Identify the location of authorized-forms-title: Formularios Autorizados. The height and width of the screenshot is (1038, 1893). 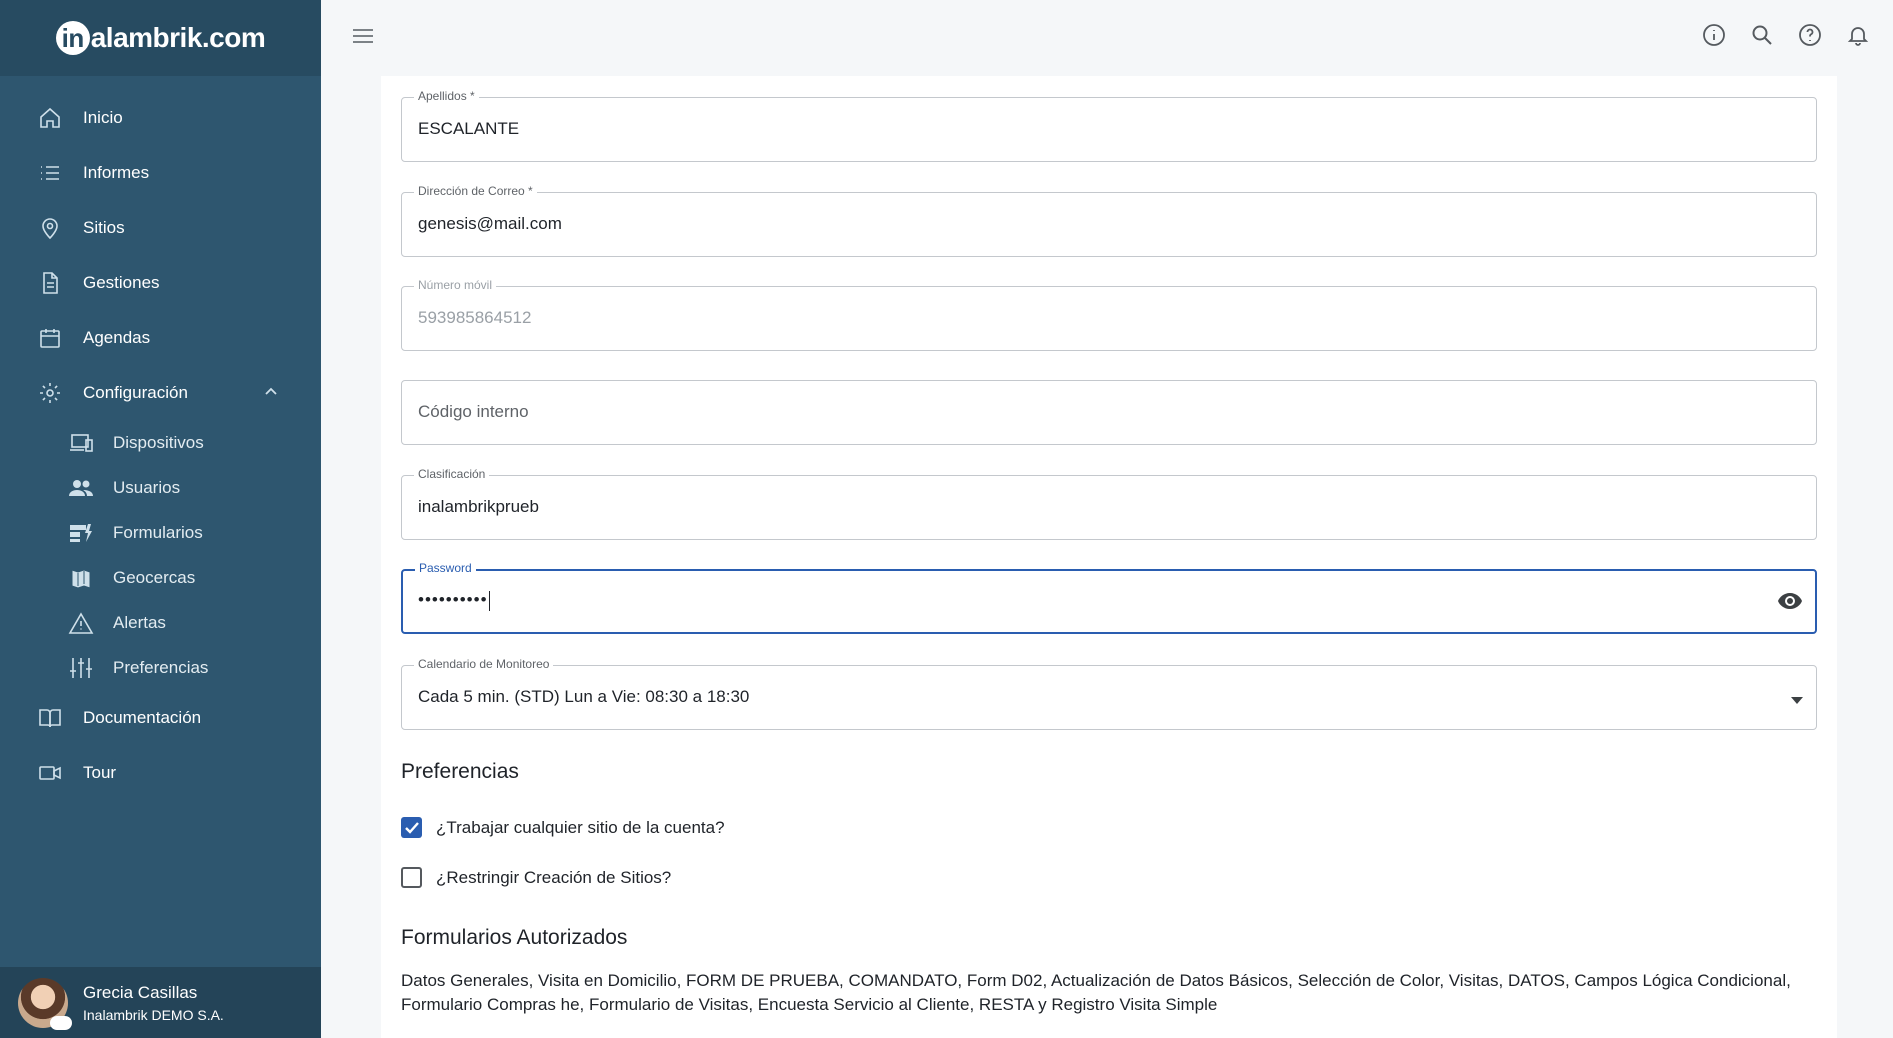
(514, 937).